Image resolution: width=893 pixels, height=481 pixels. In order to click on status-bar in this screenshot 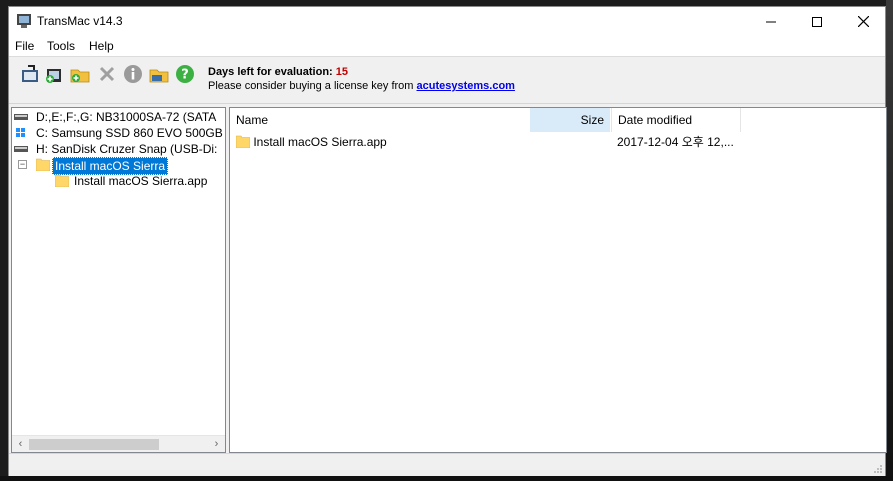, I will do `click(447, 464)`.